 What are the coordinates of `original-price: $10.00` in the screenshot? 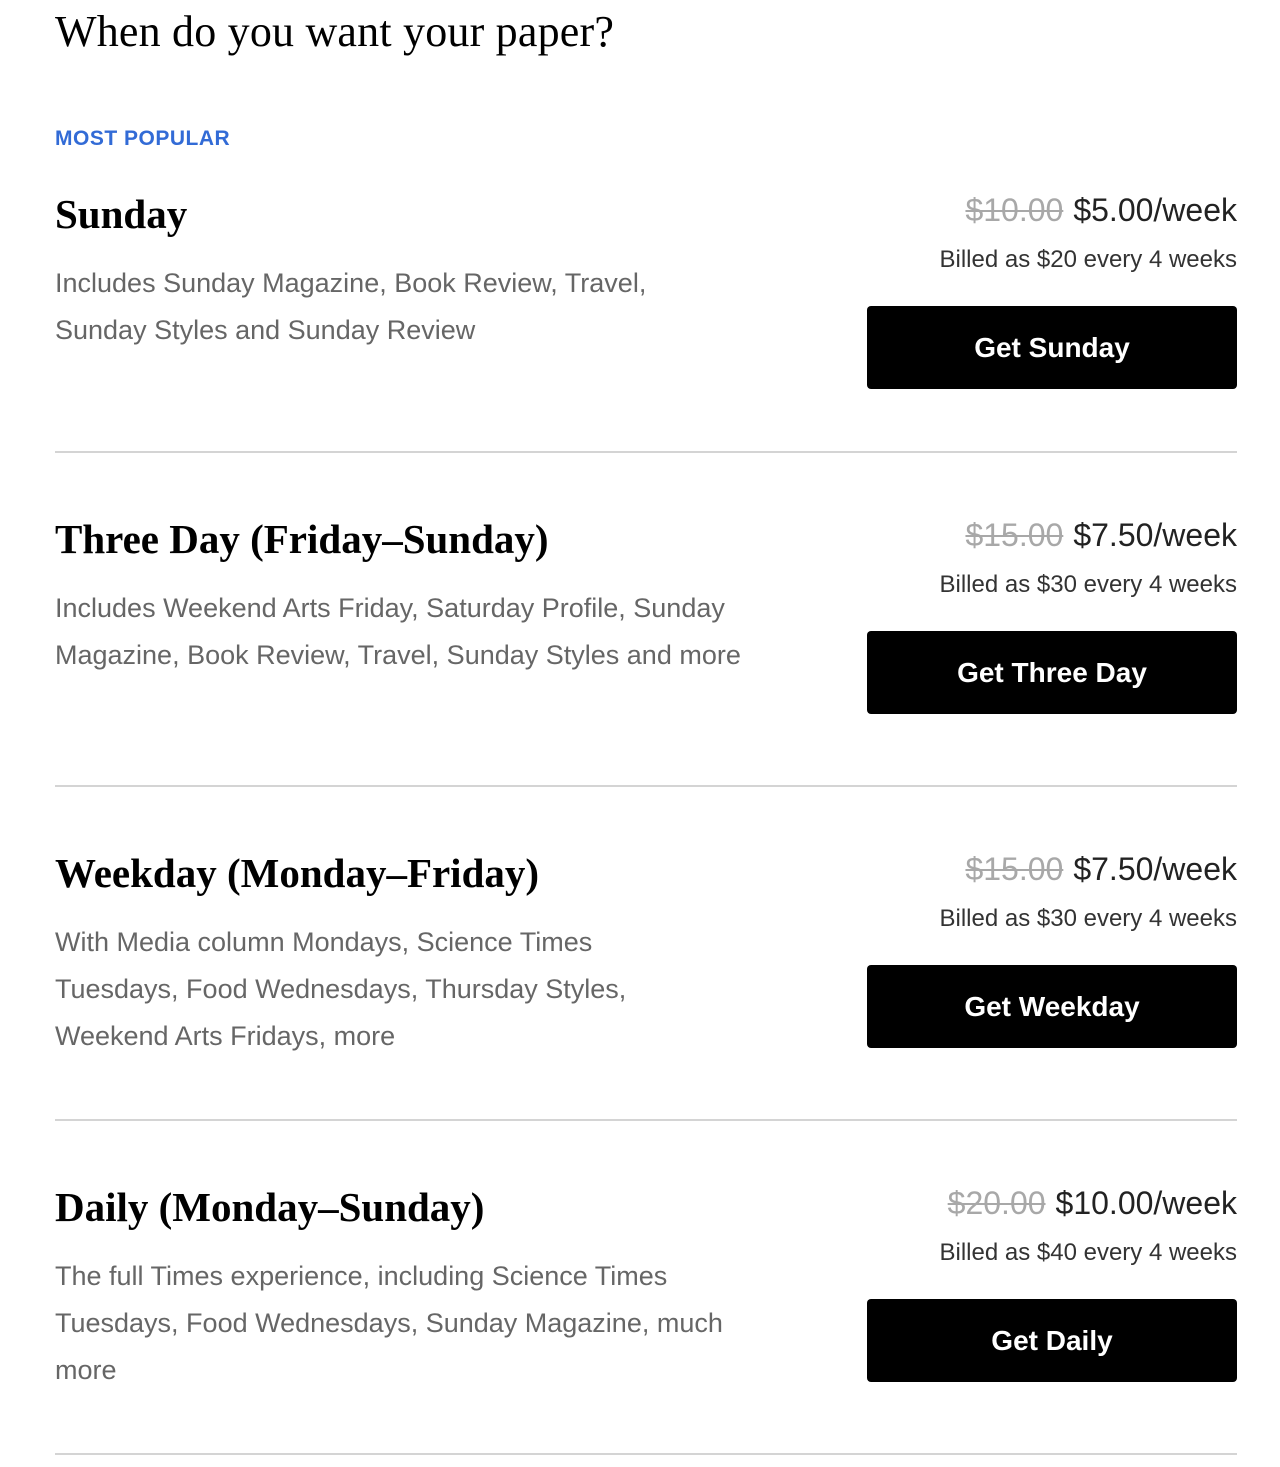 It's located at (1014, 210).